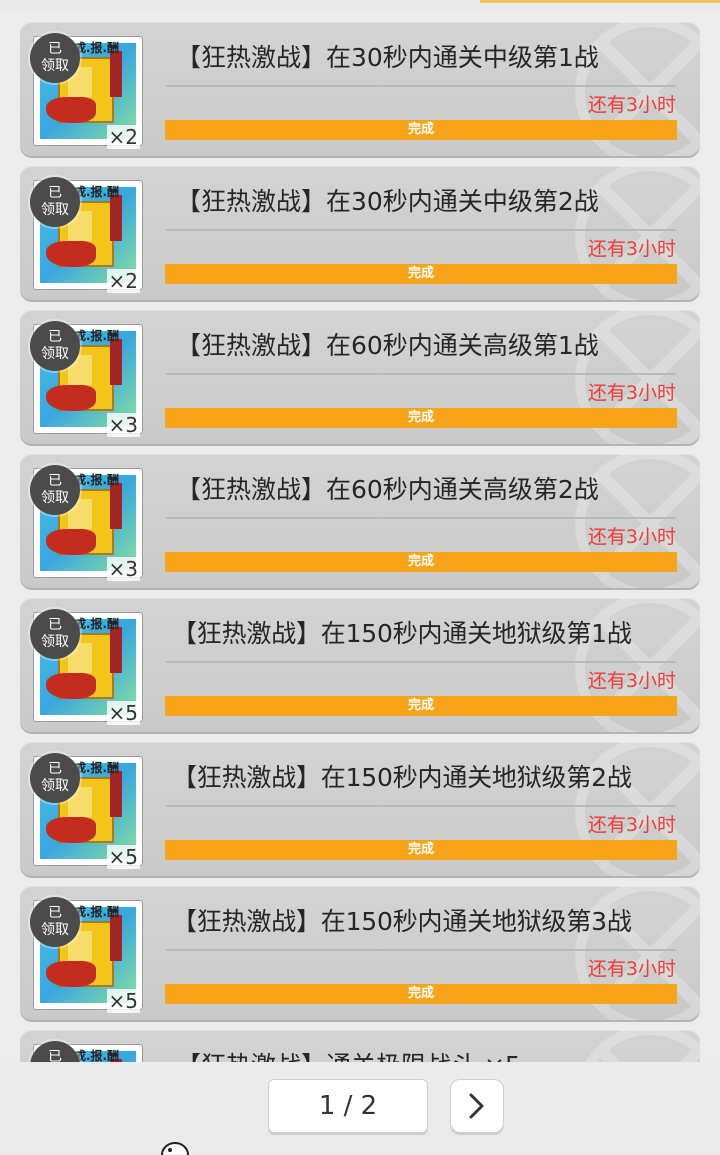  Describe the element at coordinates (402, 921) in the screenshot. I see `mission-title: 【狂热激战】在150秒内通关地狱级第3战` at that location.